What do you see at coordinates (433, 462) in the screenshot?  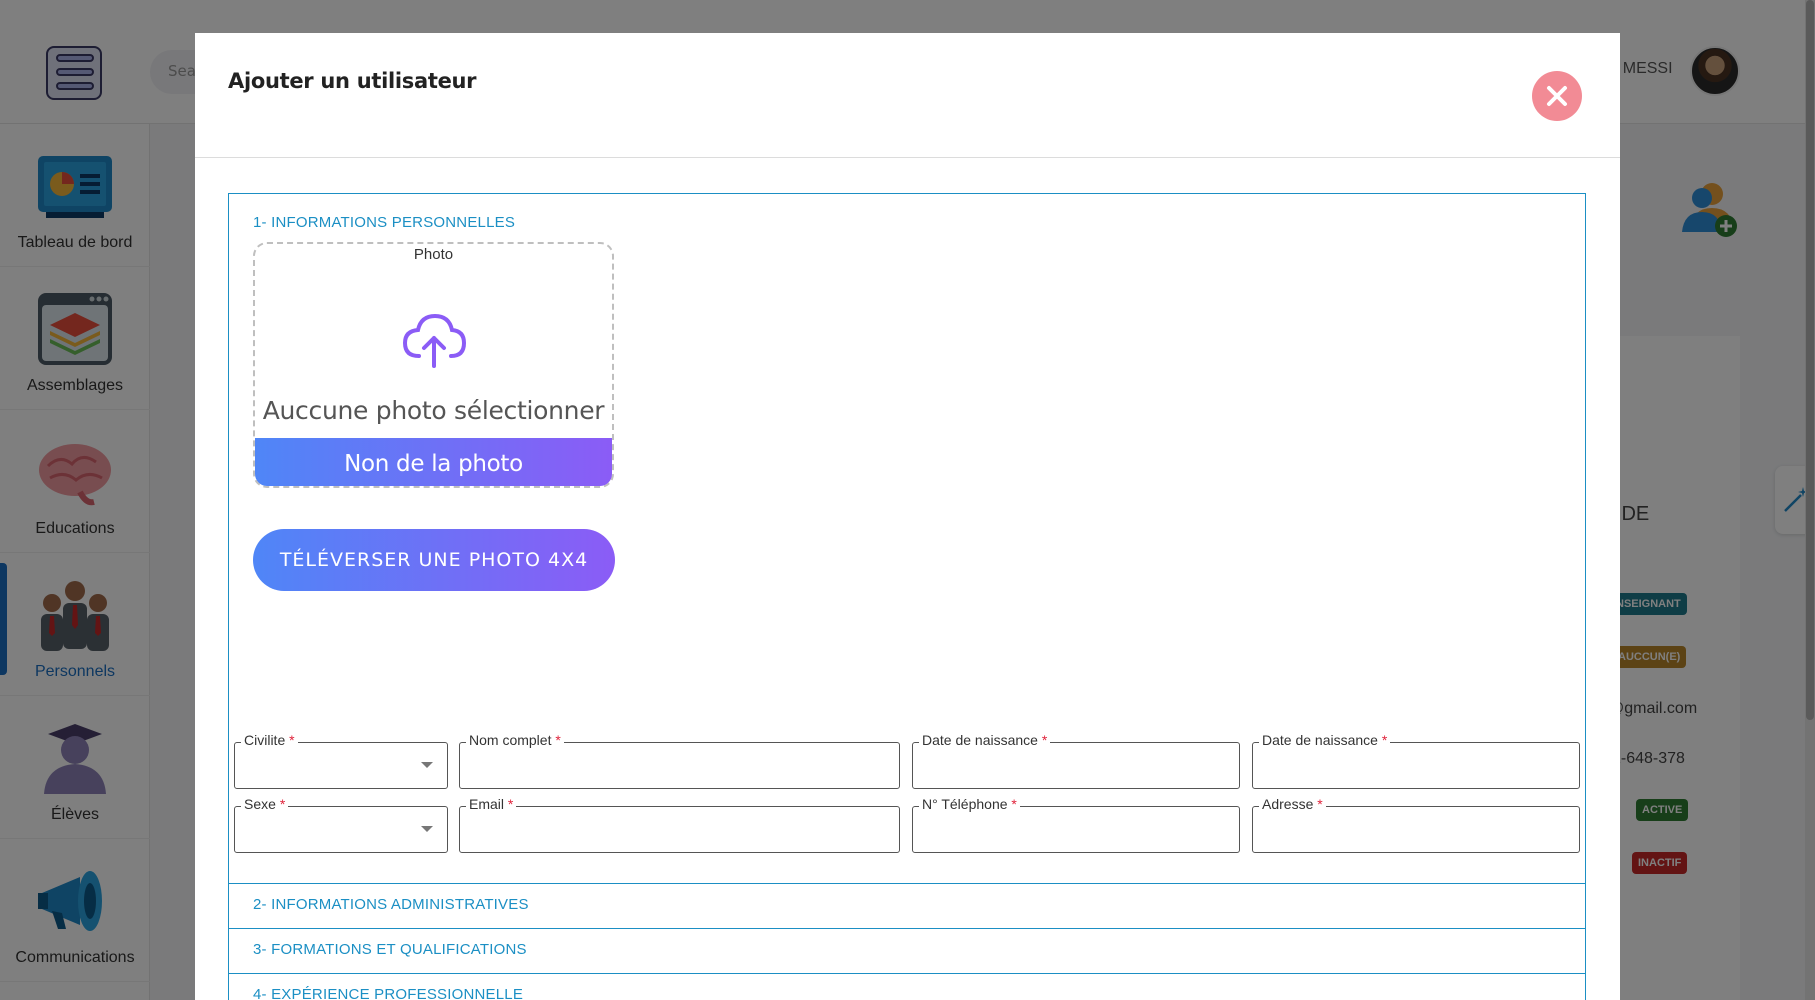 I see `photo-name-bar: Non de la photo` at bounding box center [433, 462].